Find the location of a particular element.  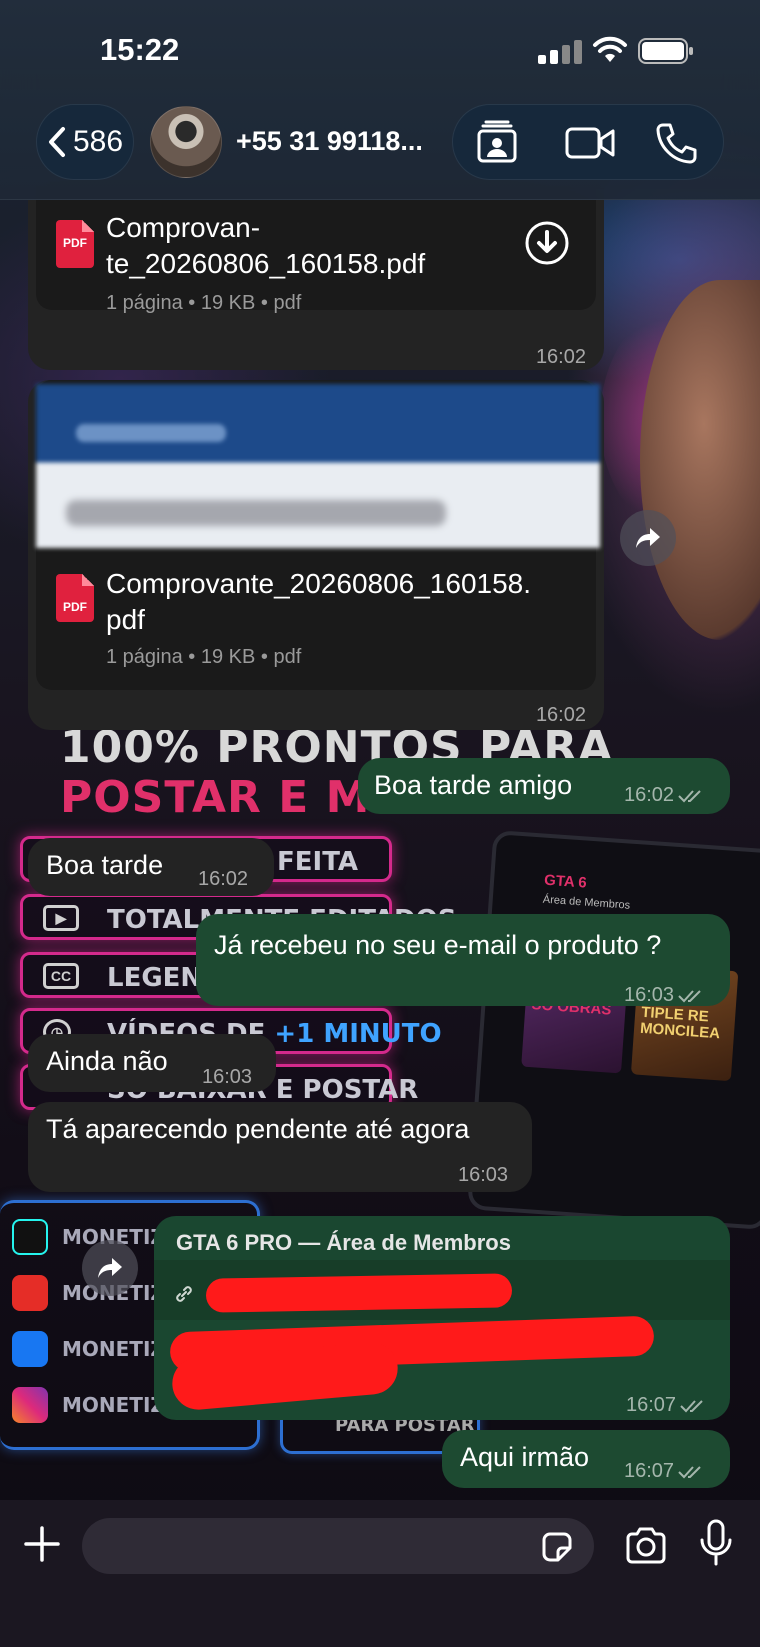

redaction-mark is located at coordinates (359, 1293).